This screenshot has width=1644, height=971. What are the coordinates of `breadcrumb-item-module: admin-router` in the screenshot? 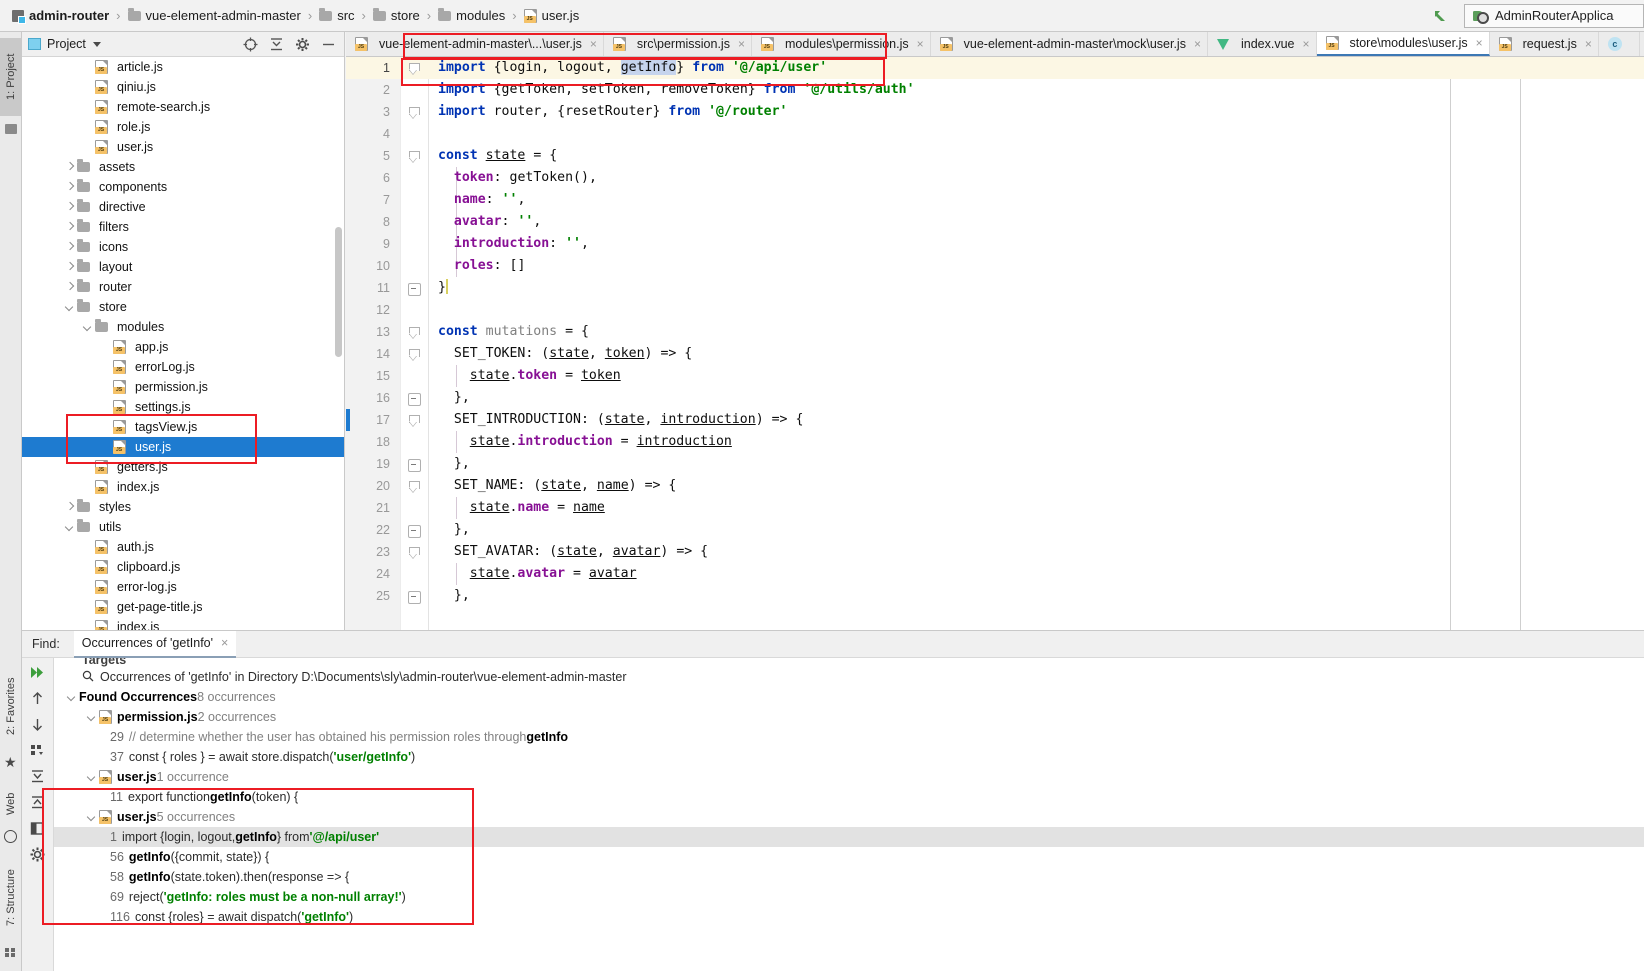 It's located at (60, 16).